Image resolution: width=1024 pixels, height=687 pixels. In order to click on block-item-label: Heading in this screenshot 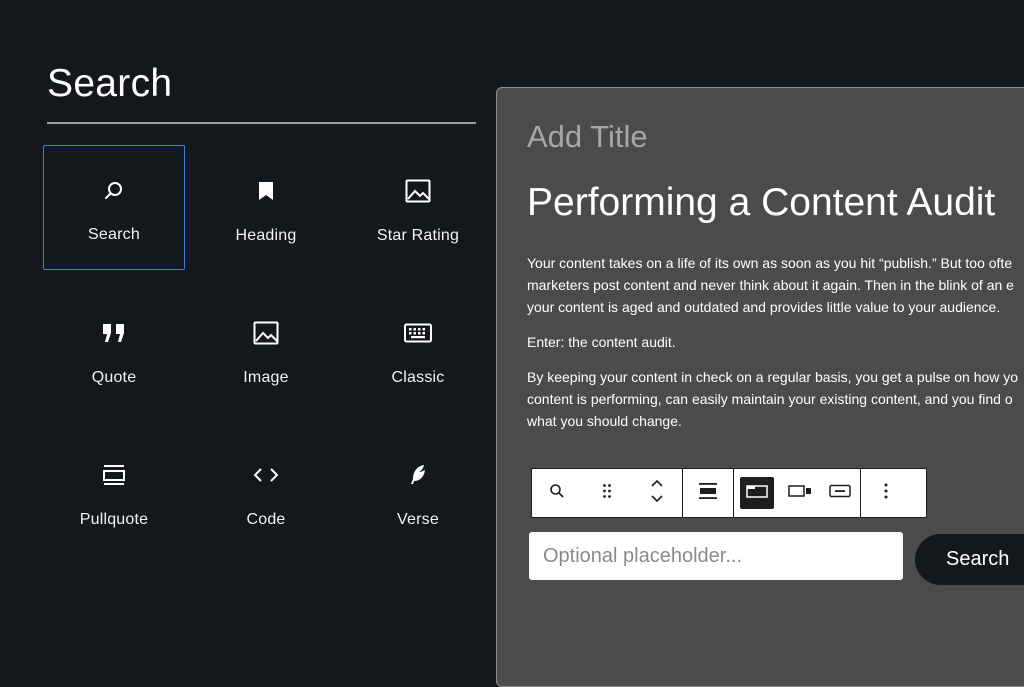, I will do `click(266, 235)`.